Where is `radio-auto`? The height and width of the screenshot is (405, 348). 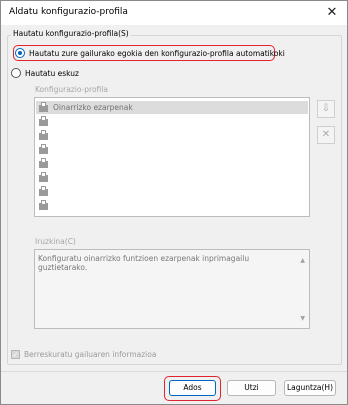
radio-auto is located at coordinates (20, 53).